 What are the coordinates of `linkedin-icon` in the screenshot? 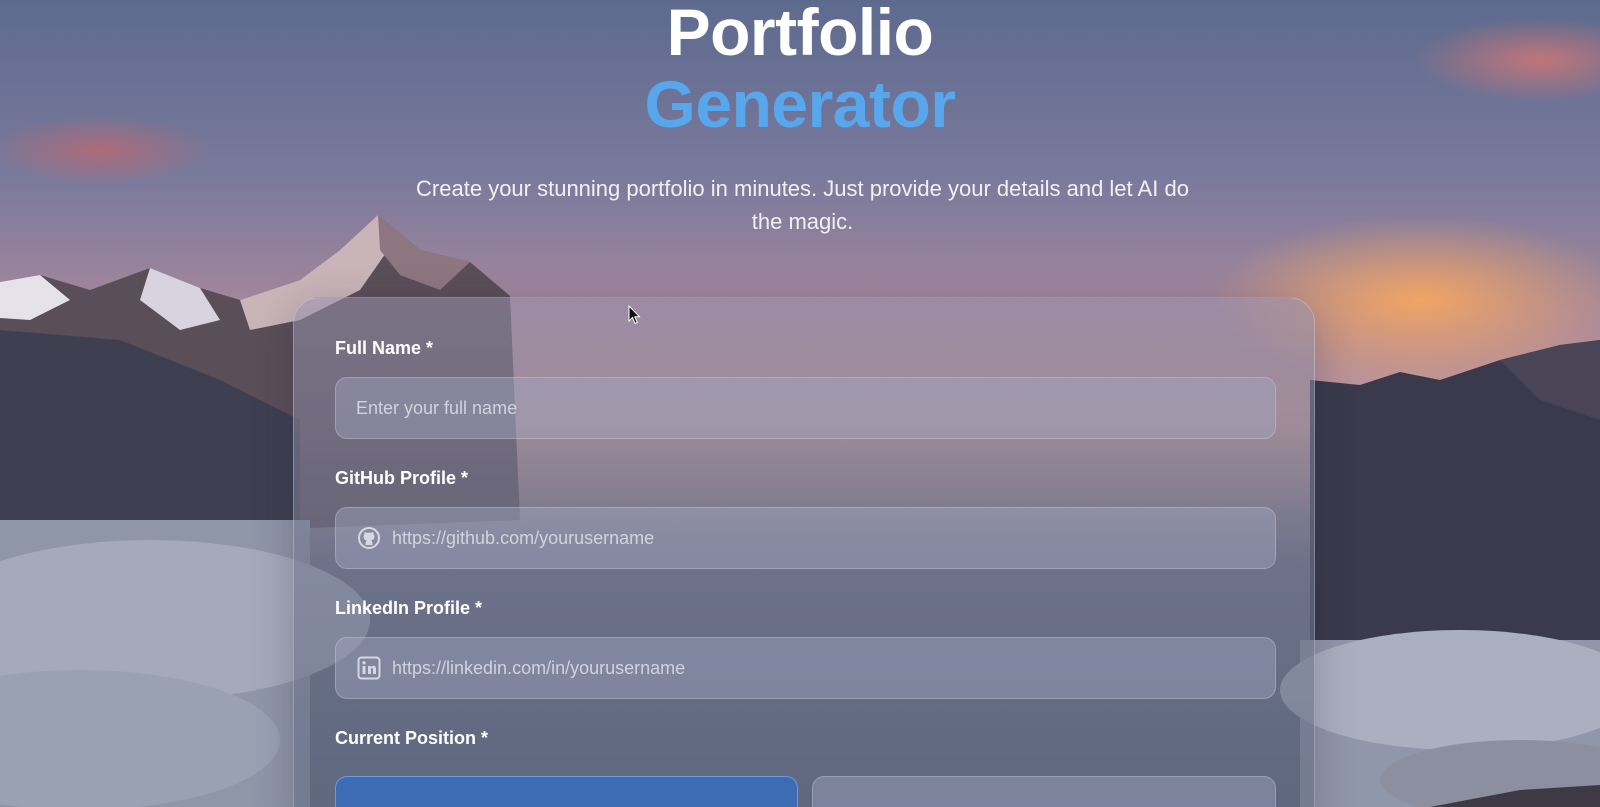 It's located at (369, 668).